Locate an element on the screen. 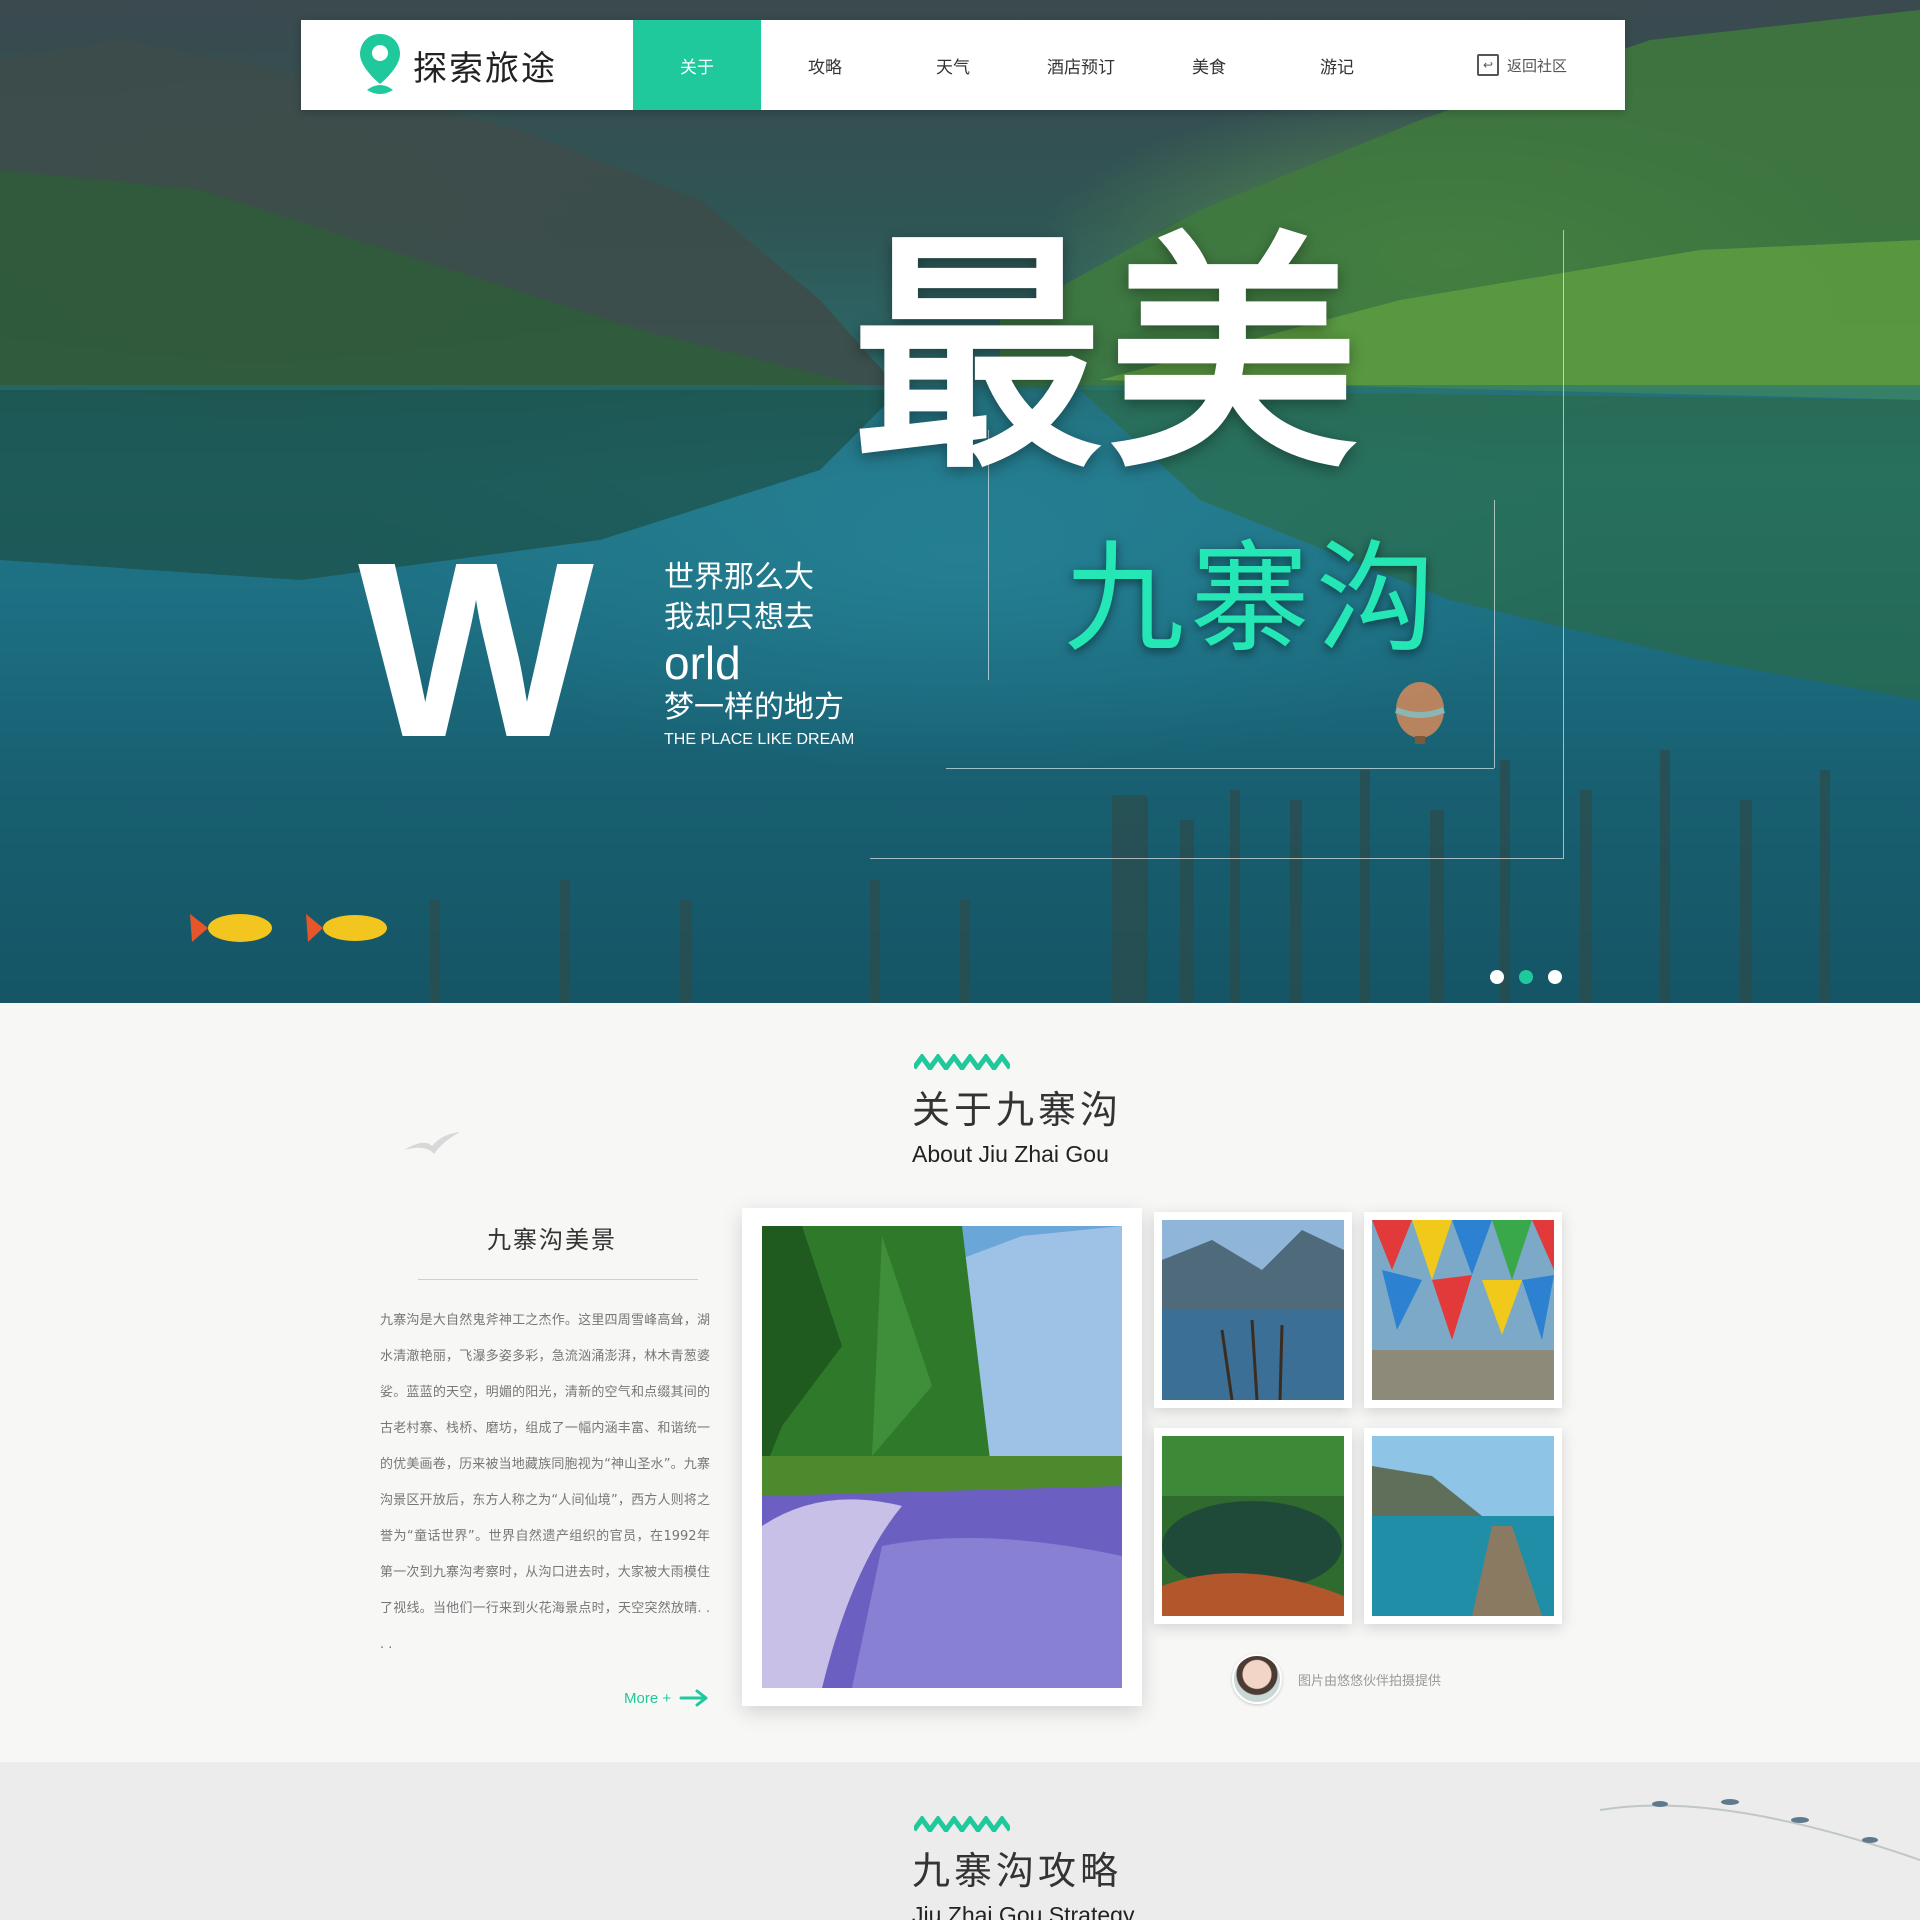 Image resolution: width=1920 pixels, height=1920 pixels. arrow-right-icon is located at coordinates (693, 1698).